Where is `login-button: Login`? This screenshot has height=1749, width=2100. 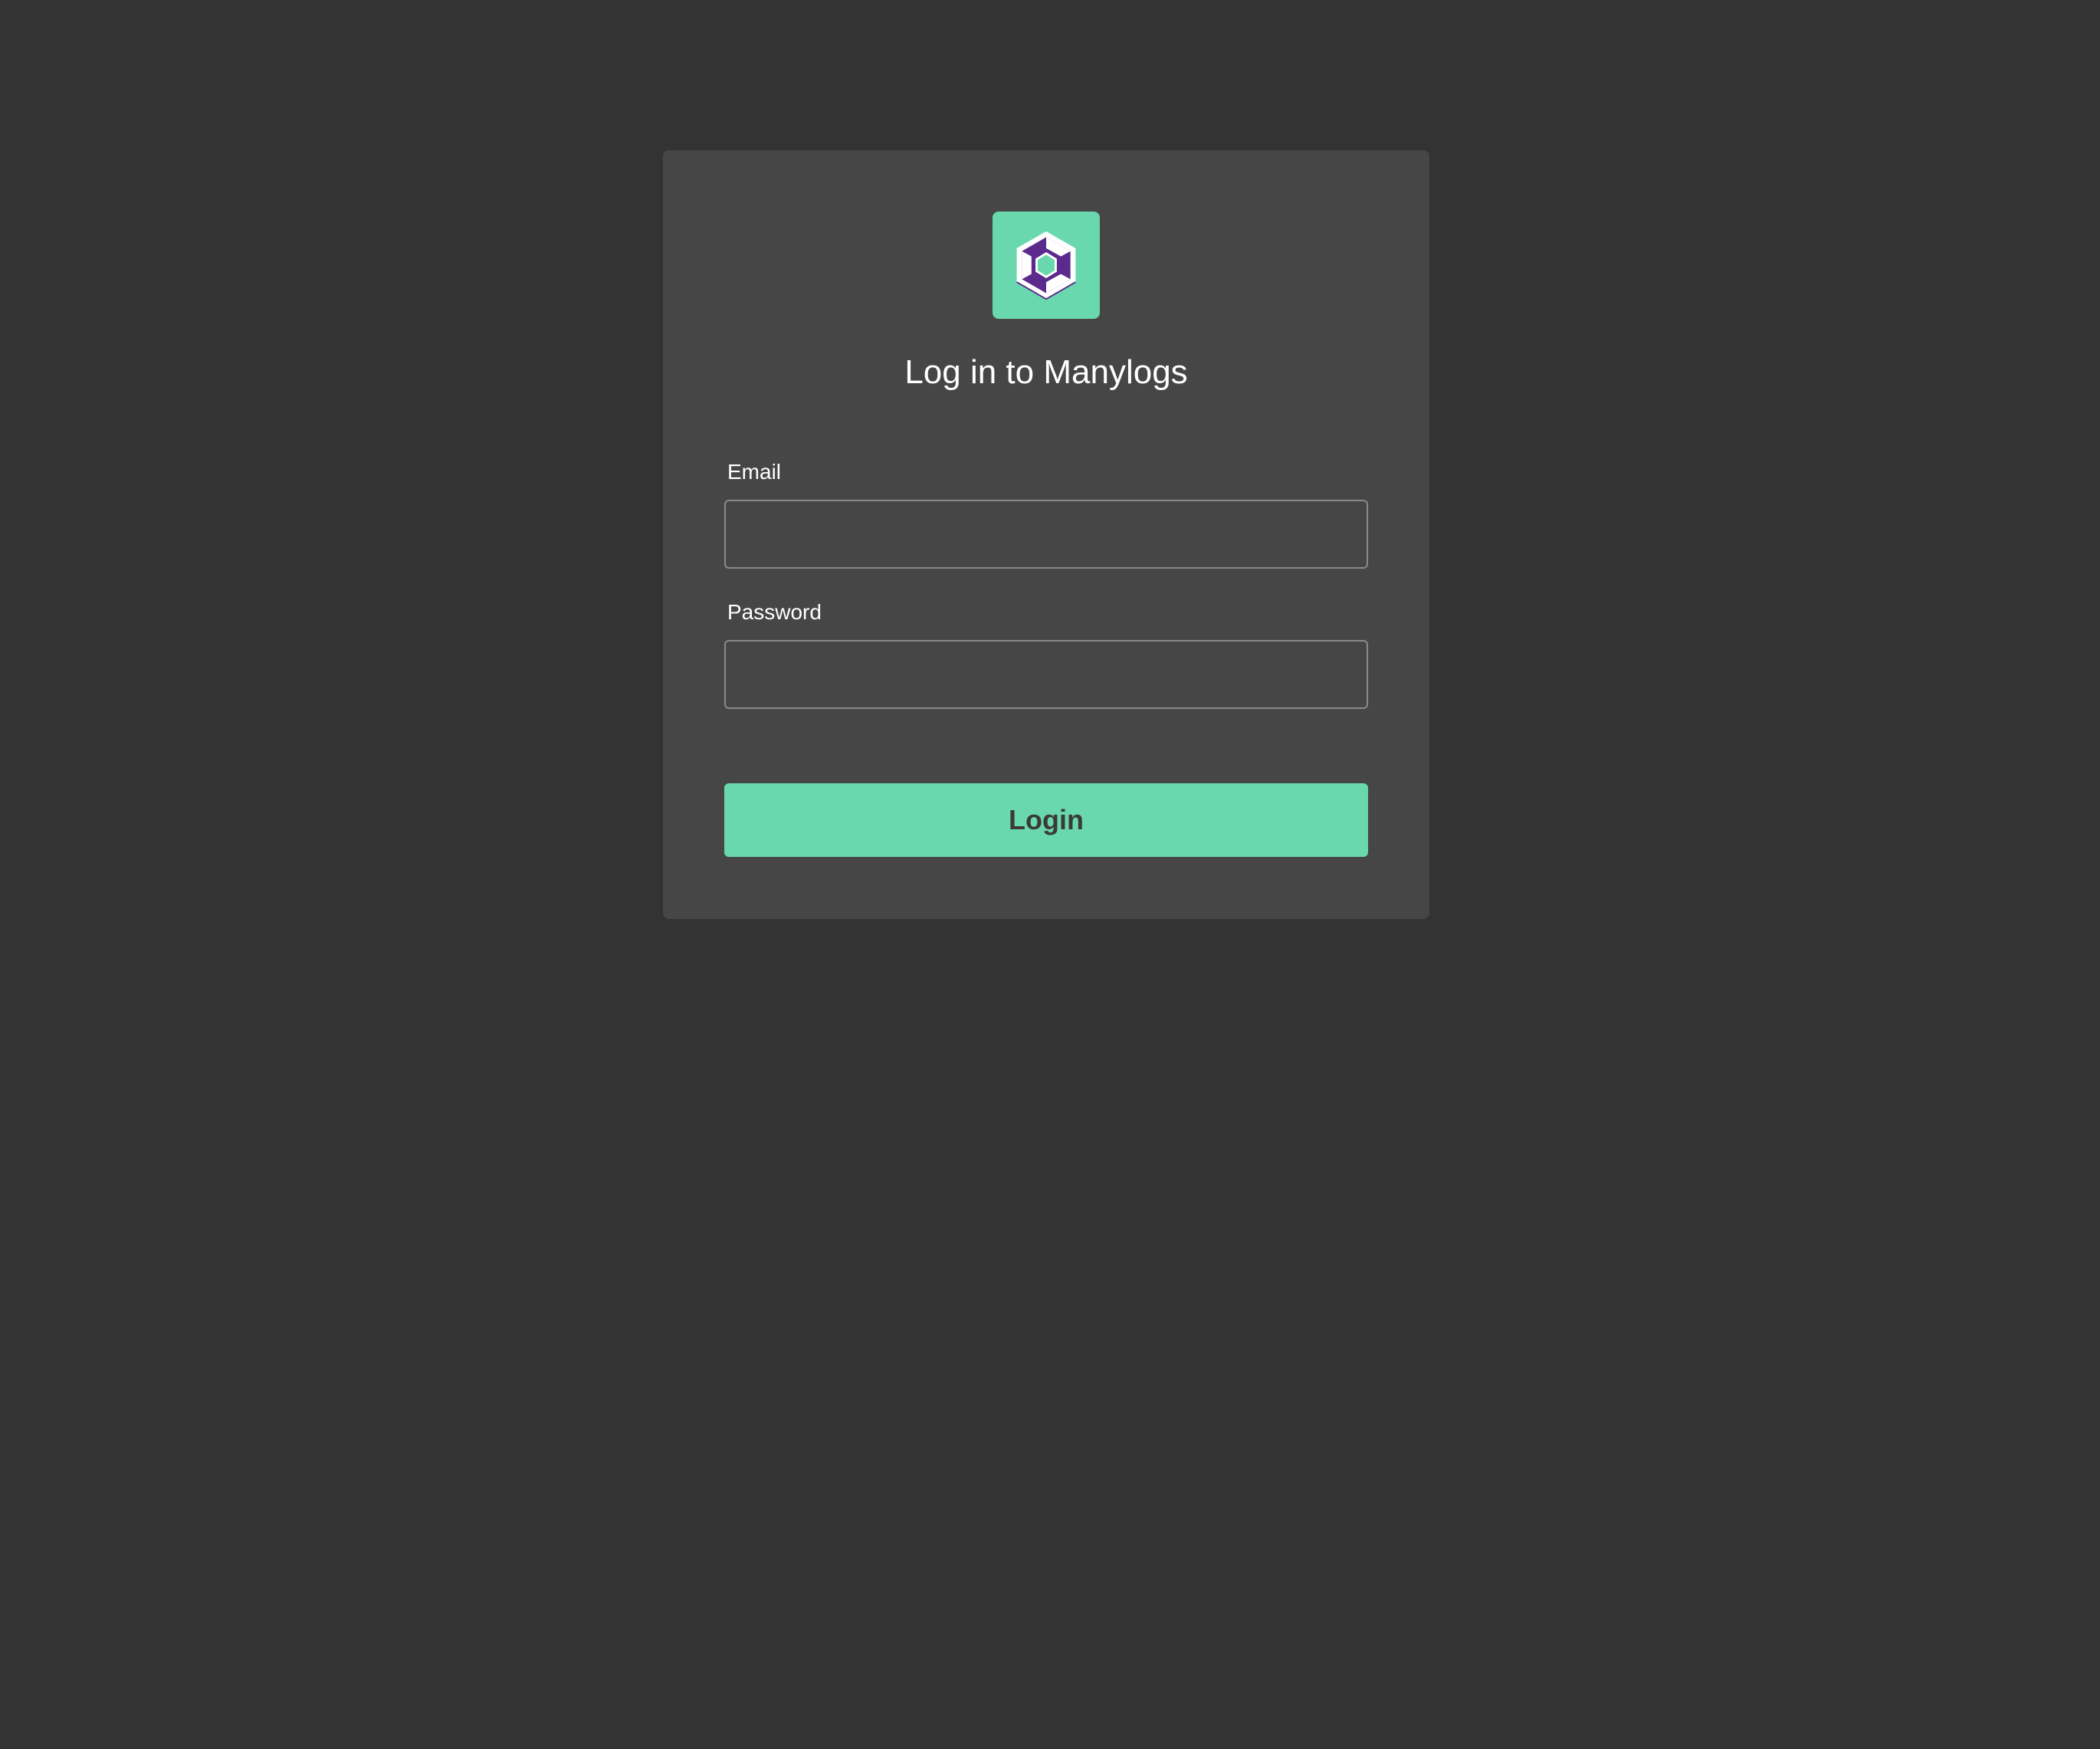 login-button: Login is located at coordinates (1046, 820).